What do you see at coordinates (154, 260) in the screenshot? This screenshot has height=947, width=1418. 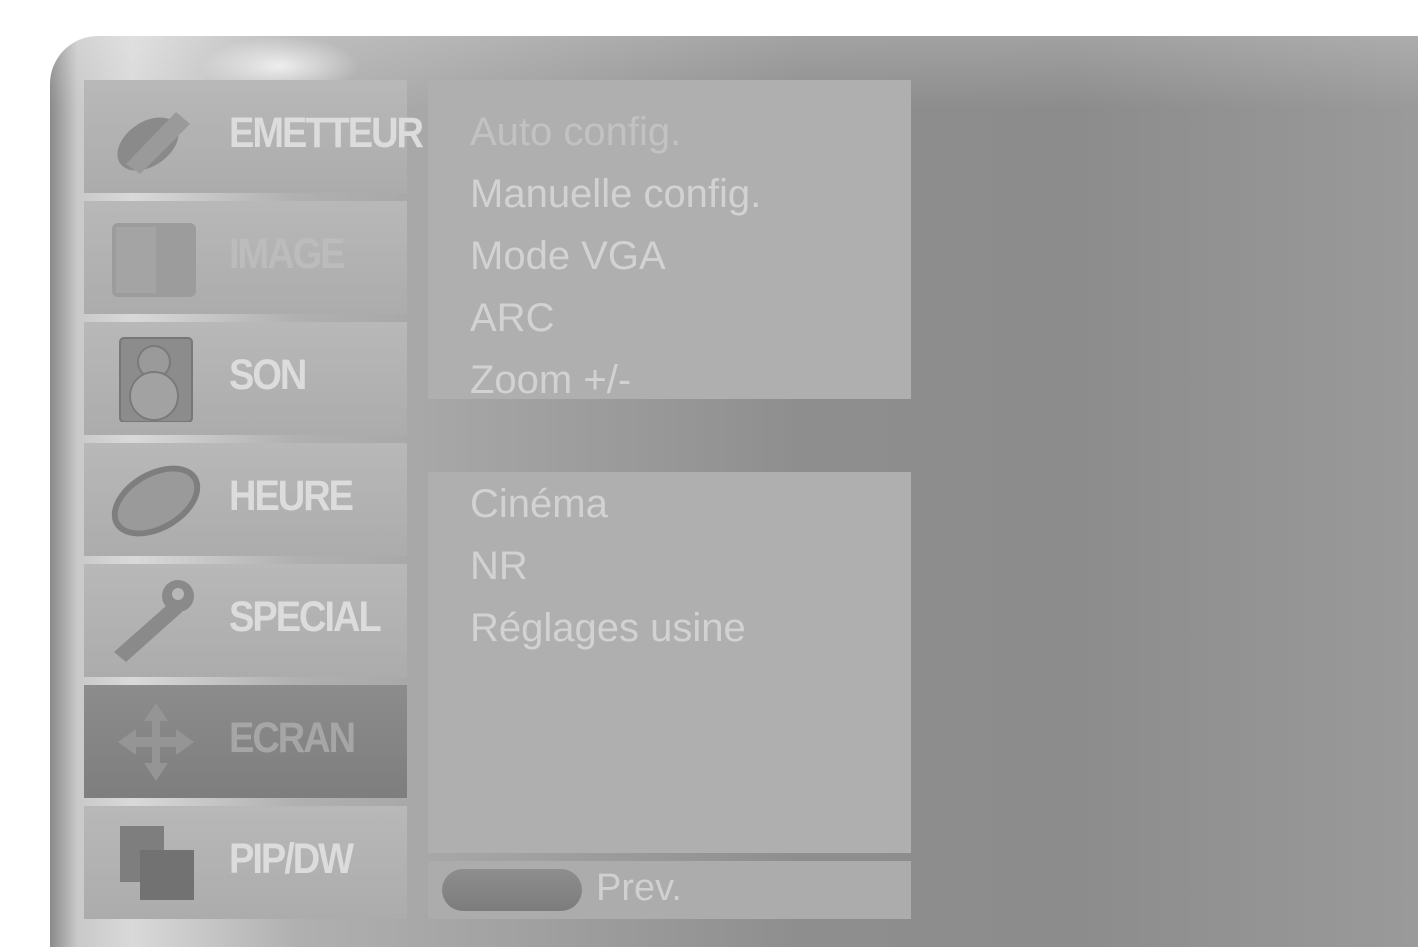 I see `picture-icon` at bounding box center [154, 260].